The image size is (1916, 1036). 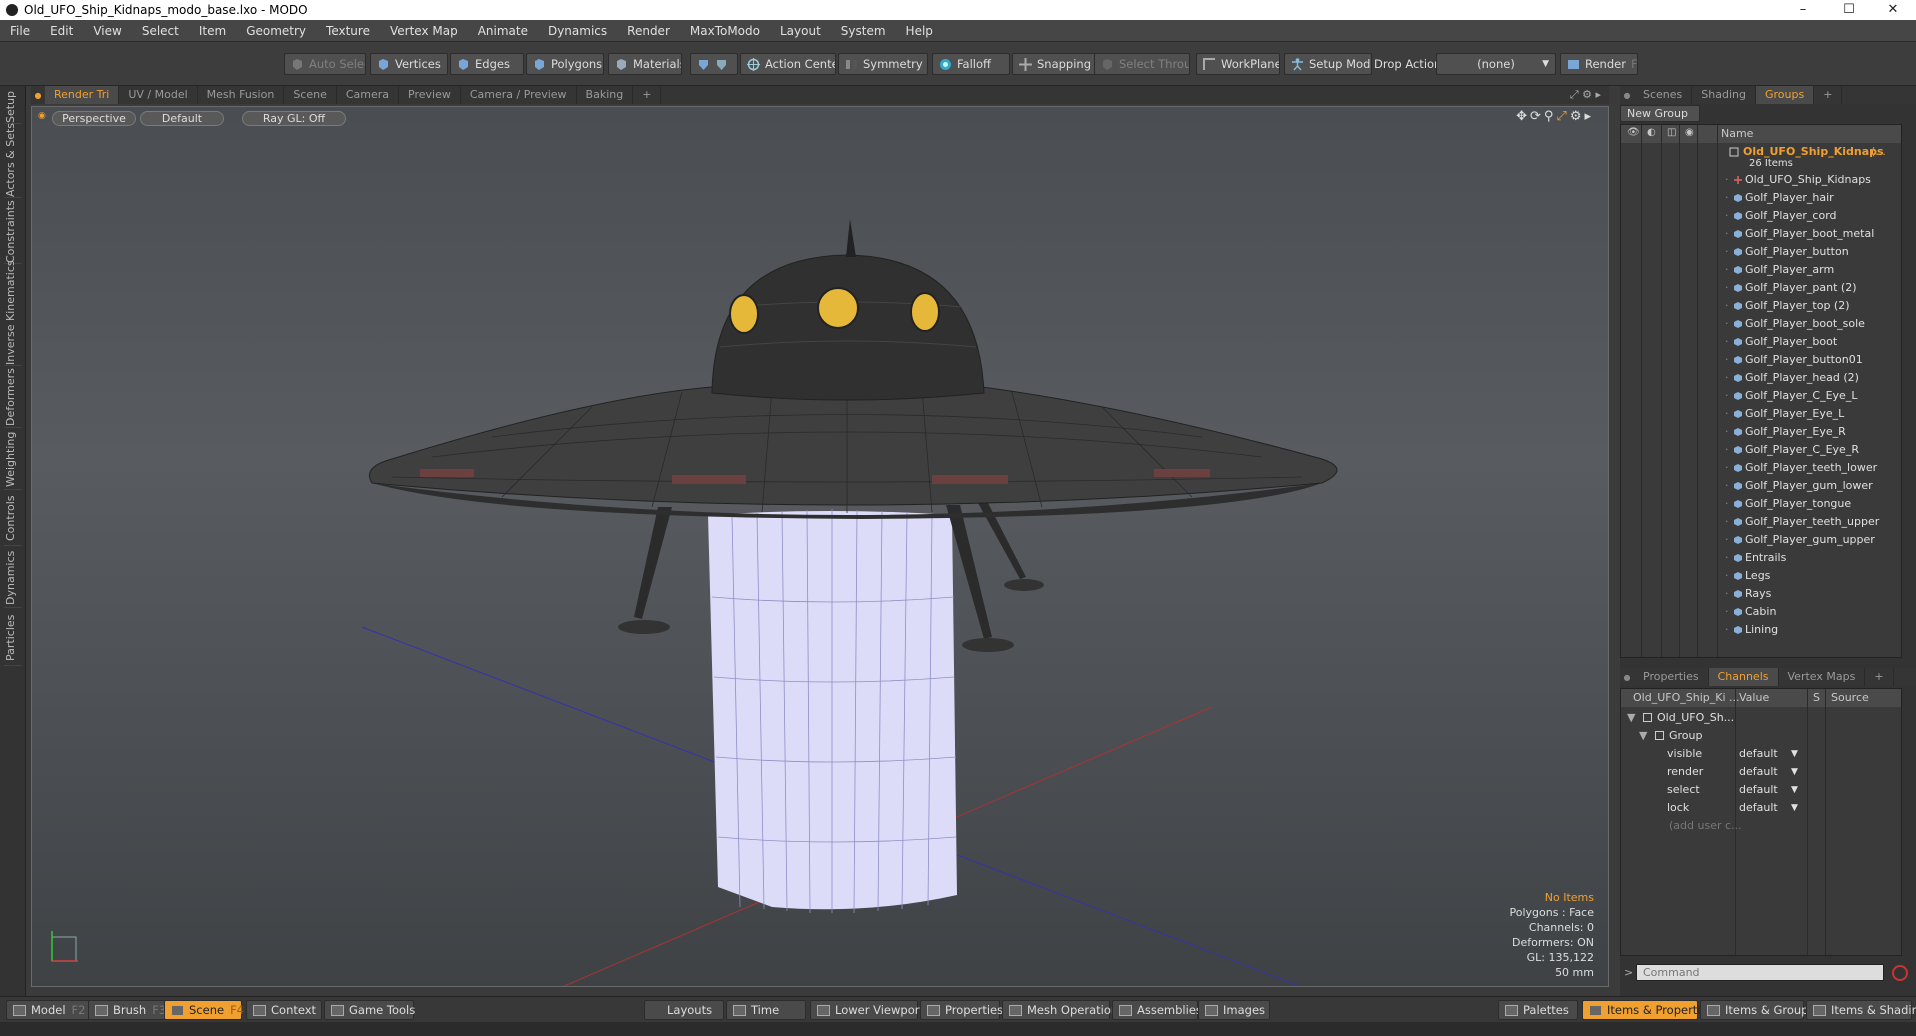 What do you see at coordinates (647, 95) in the screenshot?
I see `add-tab-button: +` at bounding box center [647, 95].